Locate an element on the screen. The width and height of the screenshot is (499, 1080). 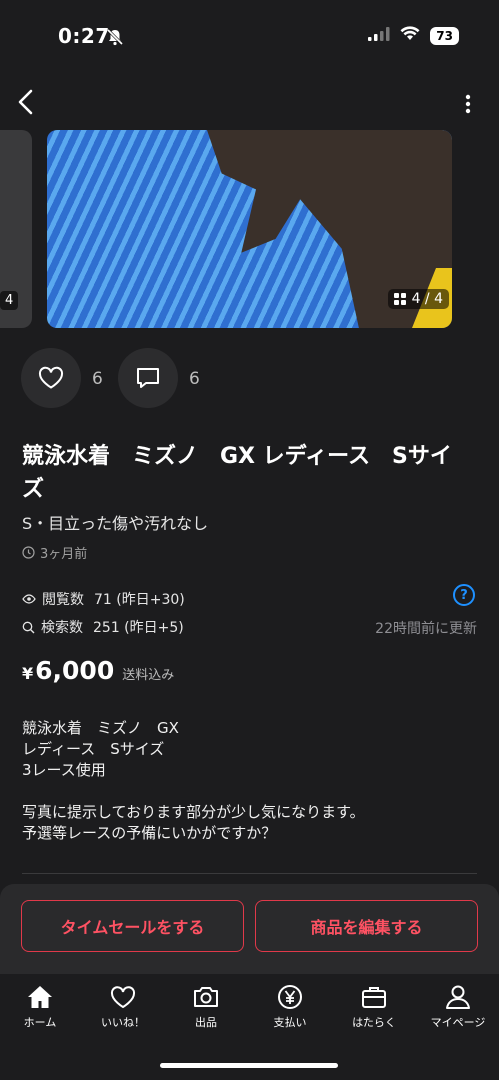
tab-likes: いいね！ is located at coordinates (123, 1007).